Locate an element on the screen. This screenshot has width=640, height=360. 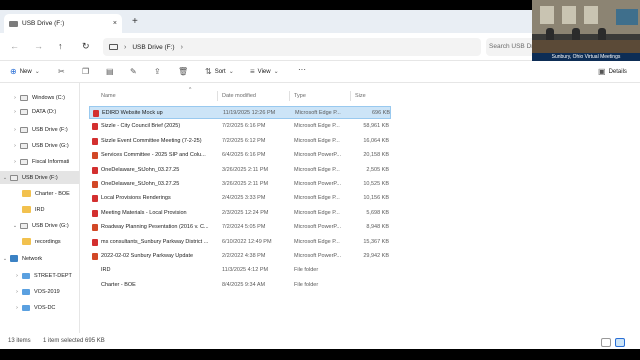
file-size: 58,961 KB is located at coordinates (376, 126).